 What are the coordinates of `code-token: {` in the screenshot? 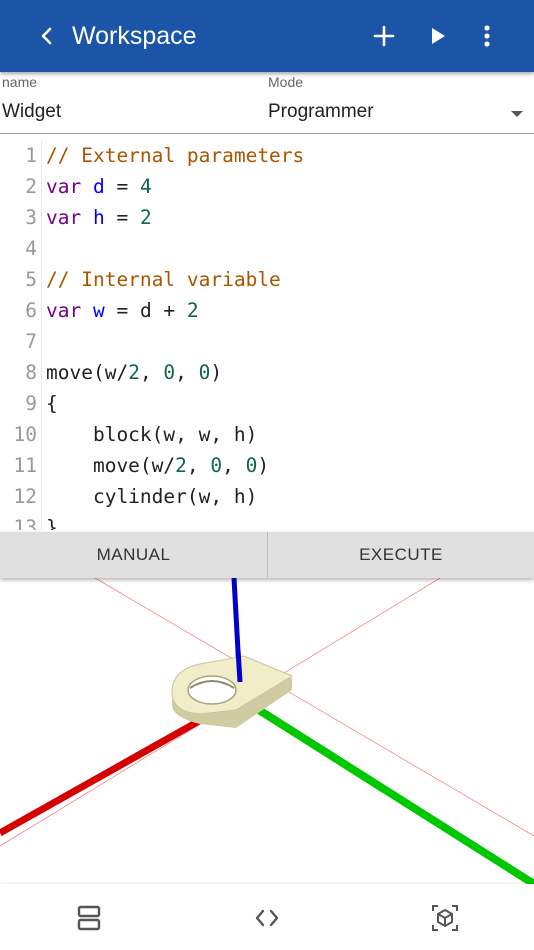 It's located at (52, 403).